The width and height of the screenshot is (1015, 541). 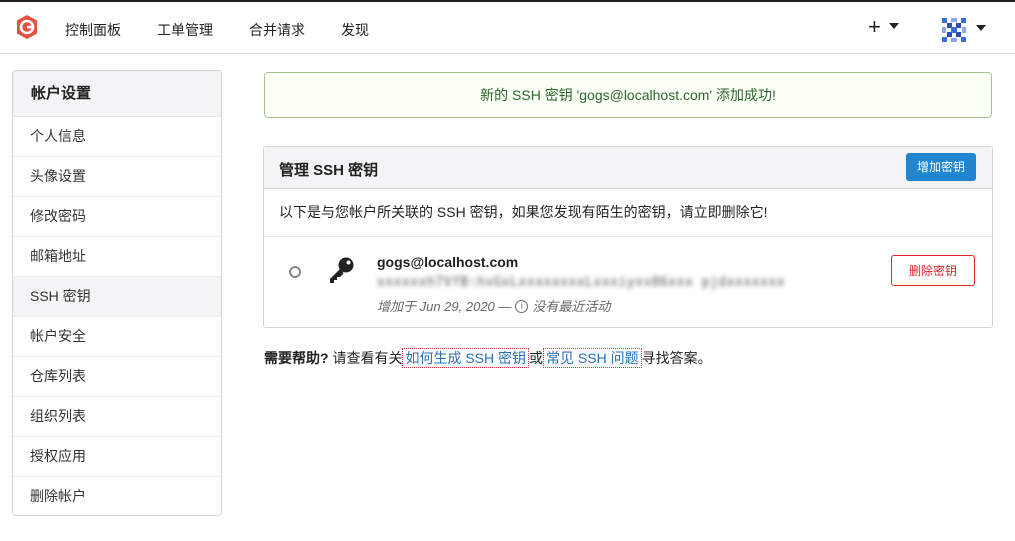 What do you see at coordinates (367, 358) in the screenshot?
I see `help-text-1: 请查看有关` at bounding box center [367, 358].